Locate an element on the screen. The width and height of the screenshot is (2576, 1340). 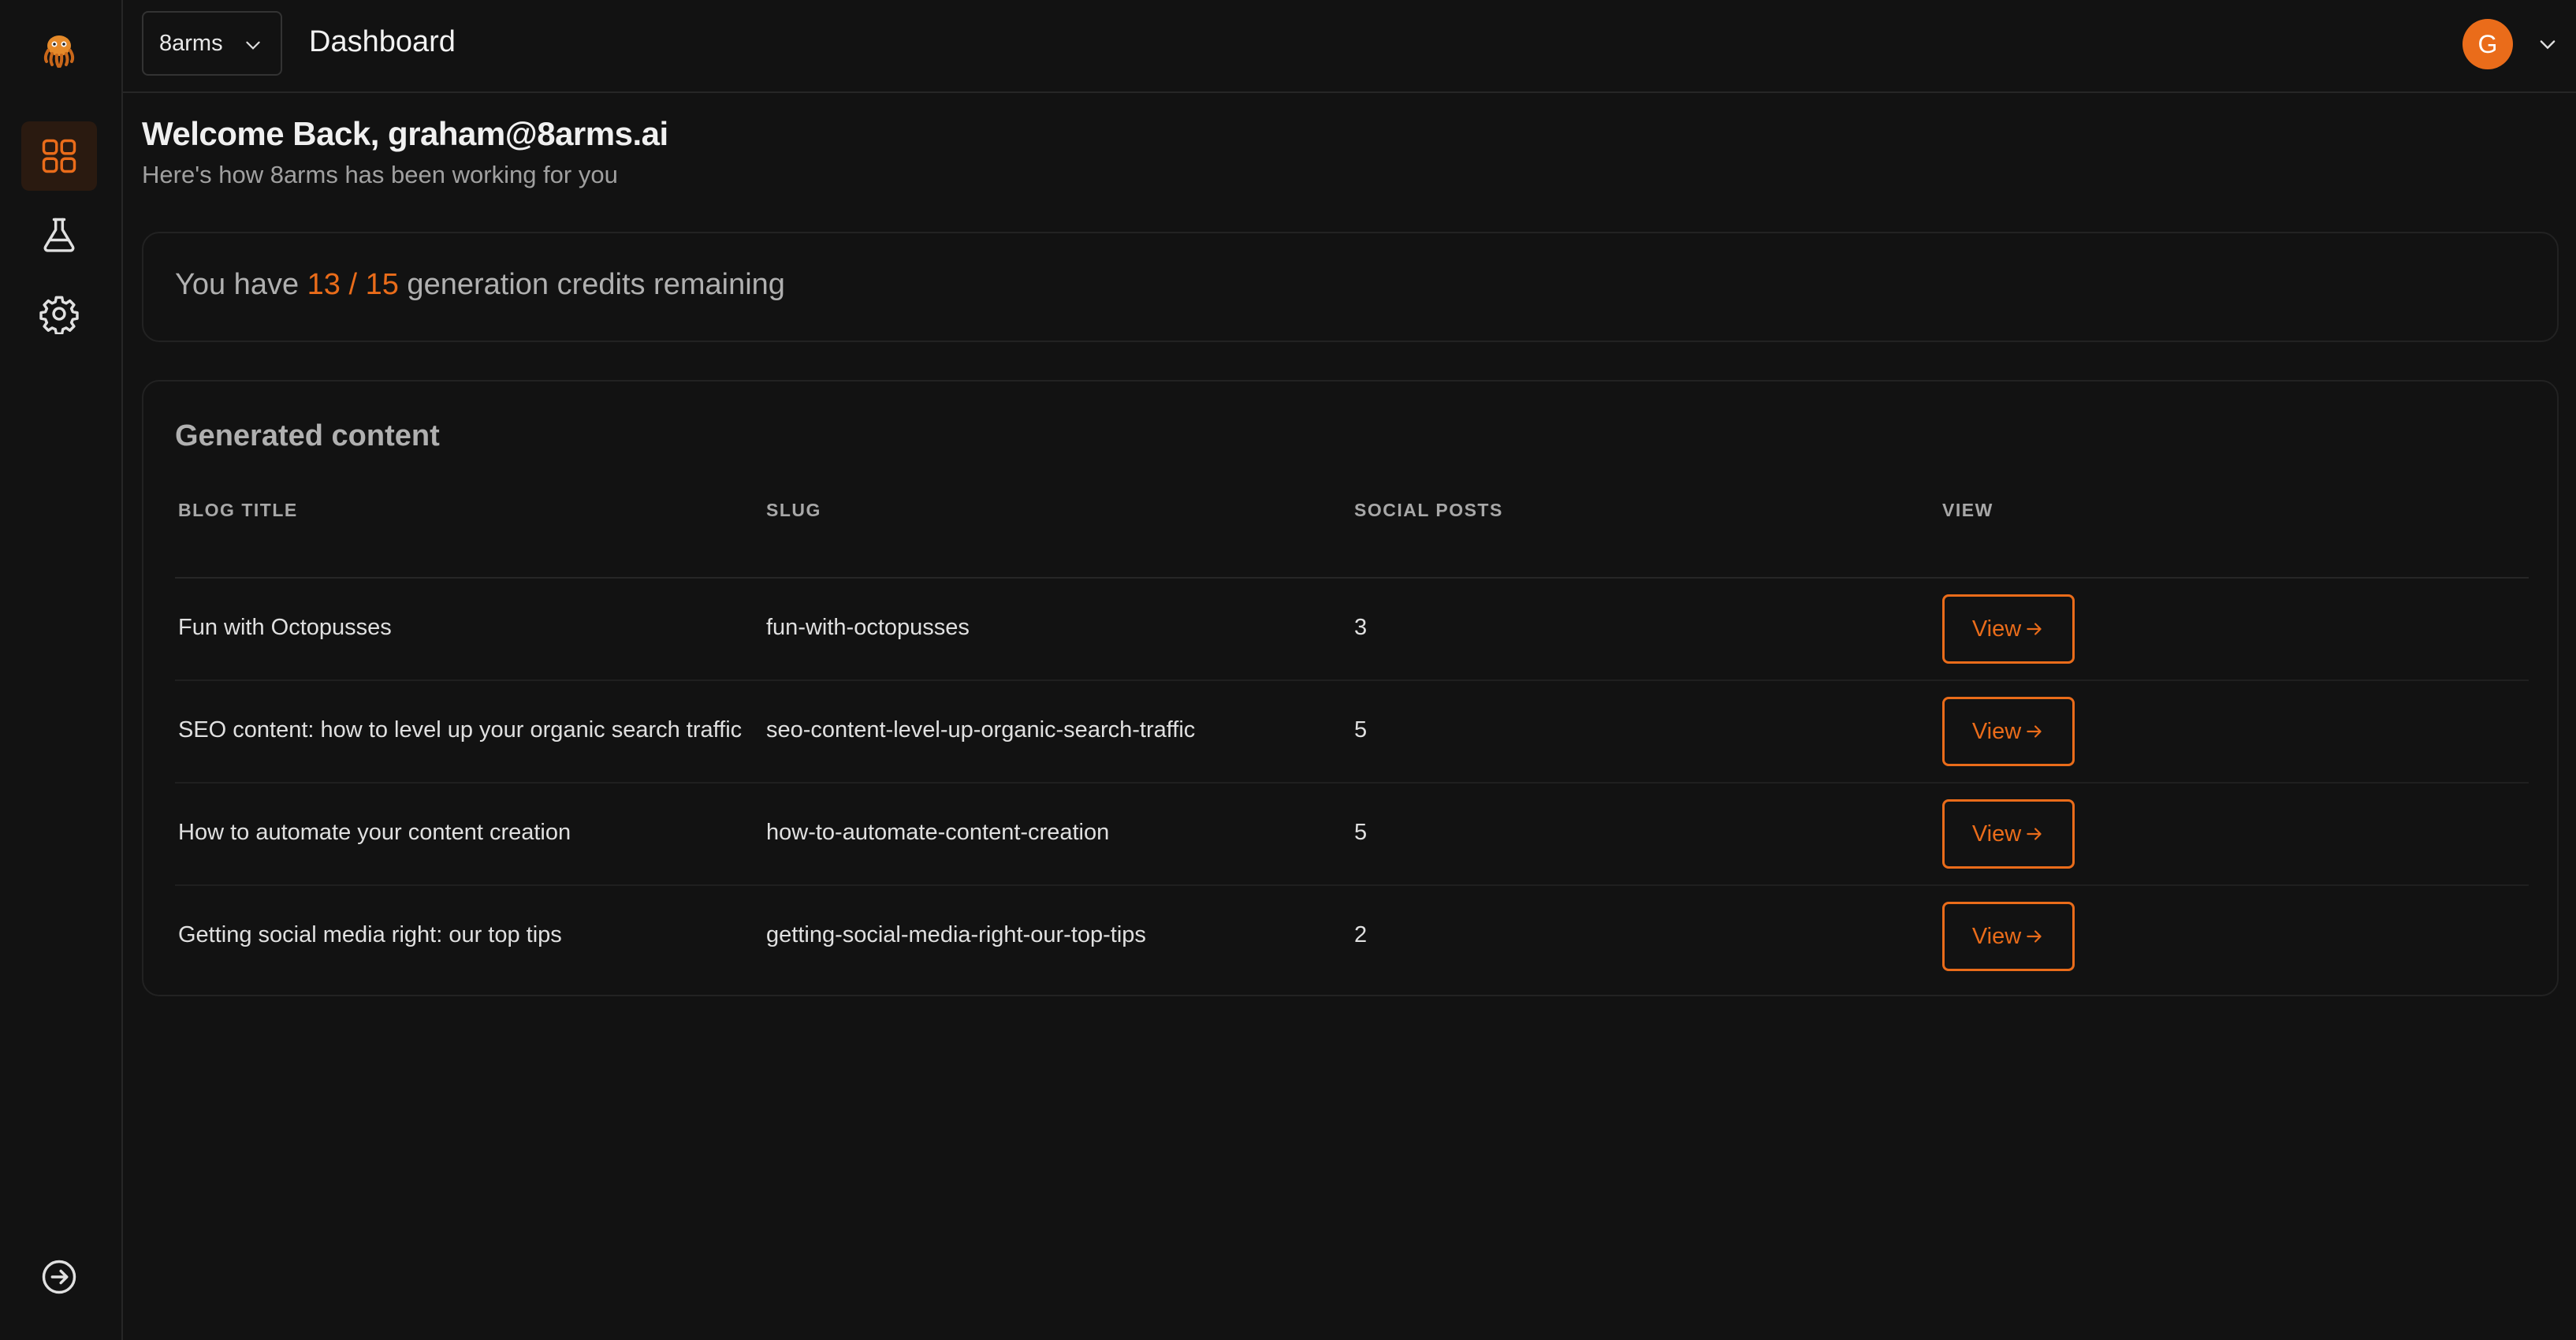
gear-icon is located at coordinates (59, 315).